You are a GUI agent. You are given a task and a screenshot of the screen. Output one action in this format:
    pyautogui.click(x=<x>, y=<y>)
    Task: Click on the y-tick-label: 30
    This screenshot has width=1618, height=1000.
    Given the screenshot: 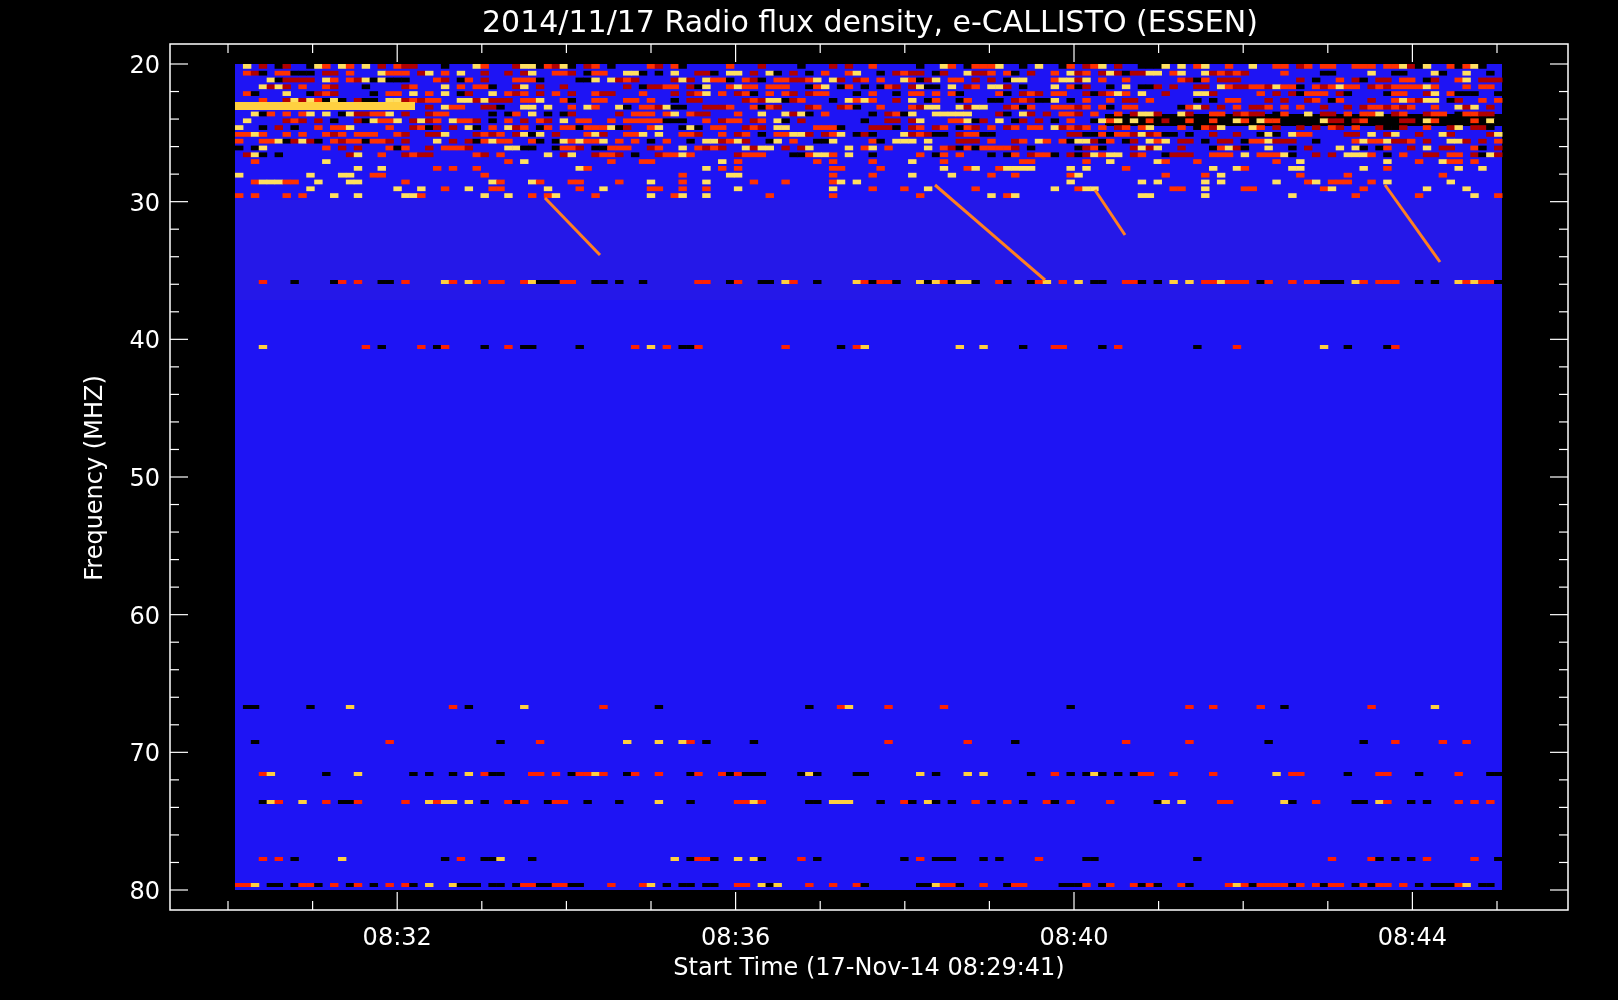 What is the action you would take?
    pyautogui.click(x=144, y=202)
    